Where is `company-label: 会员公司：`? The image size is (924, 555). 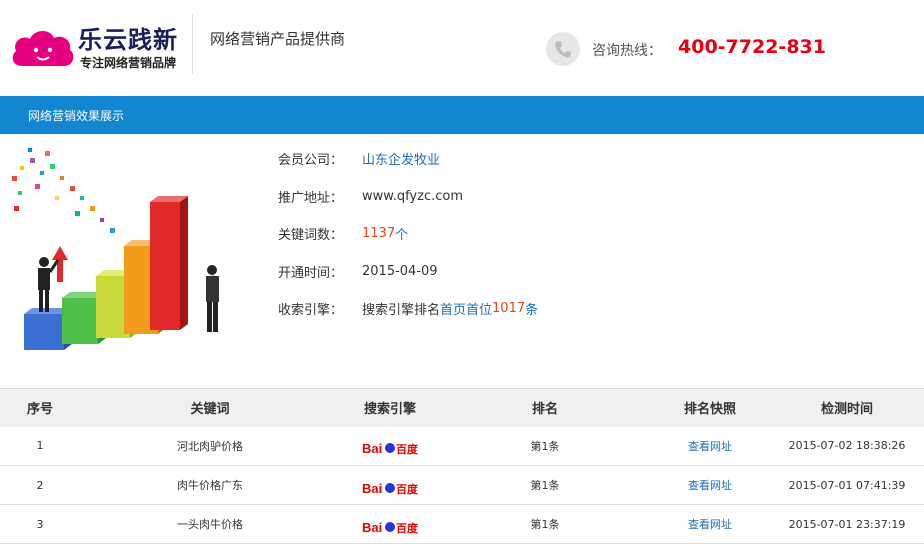
company-label: 会员公司： is located at coordinates (311, 161).